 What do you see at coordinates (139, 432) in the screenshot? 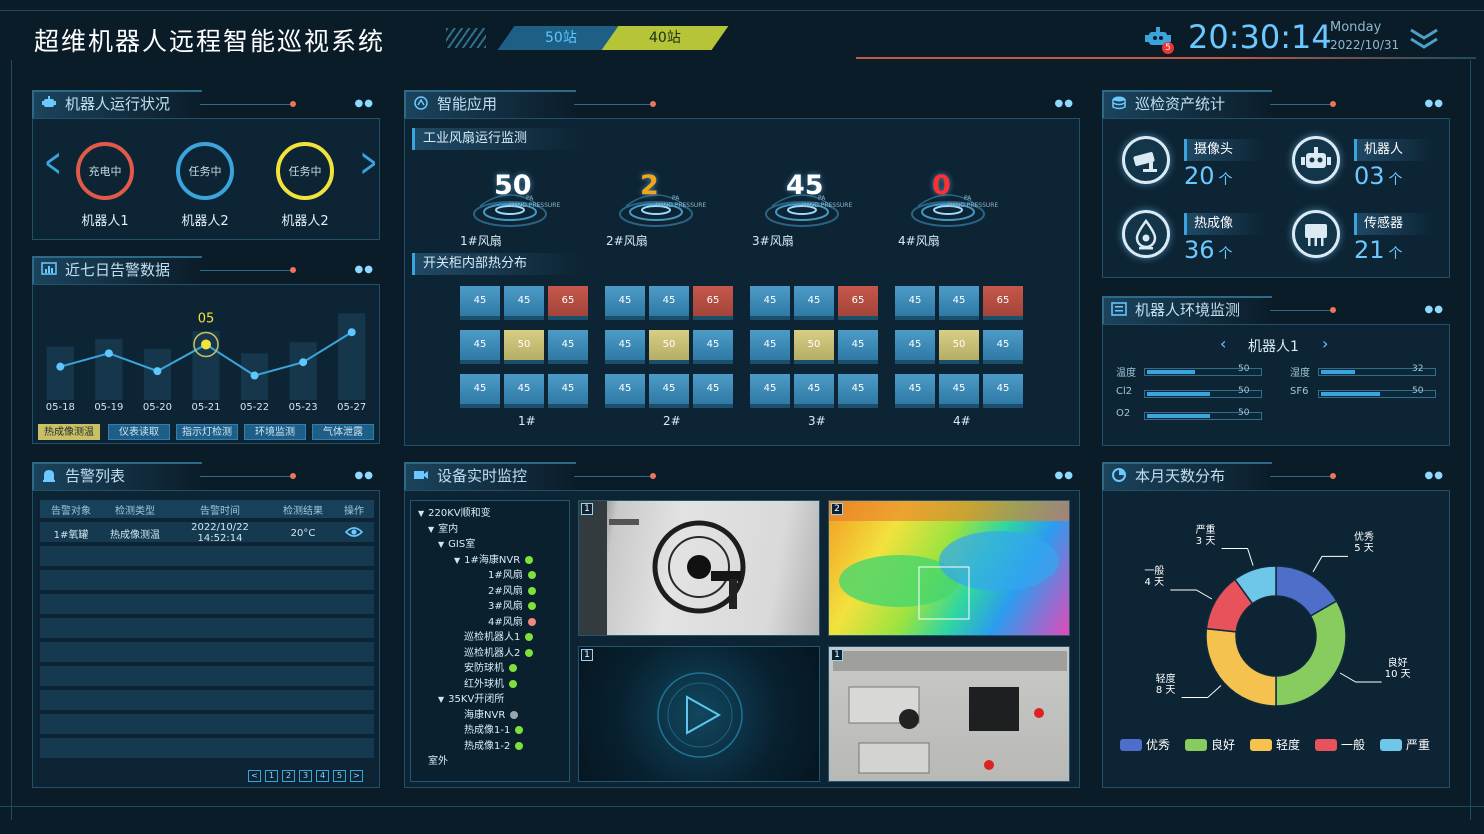
I see `alarm-tab: 仪表读取` at bounding box center [139, 432].